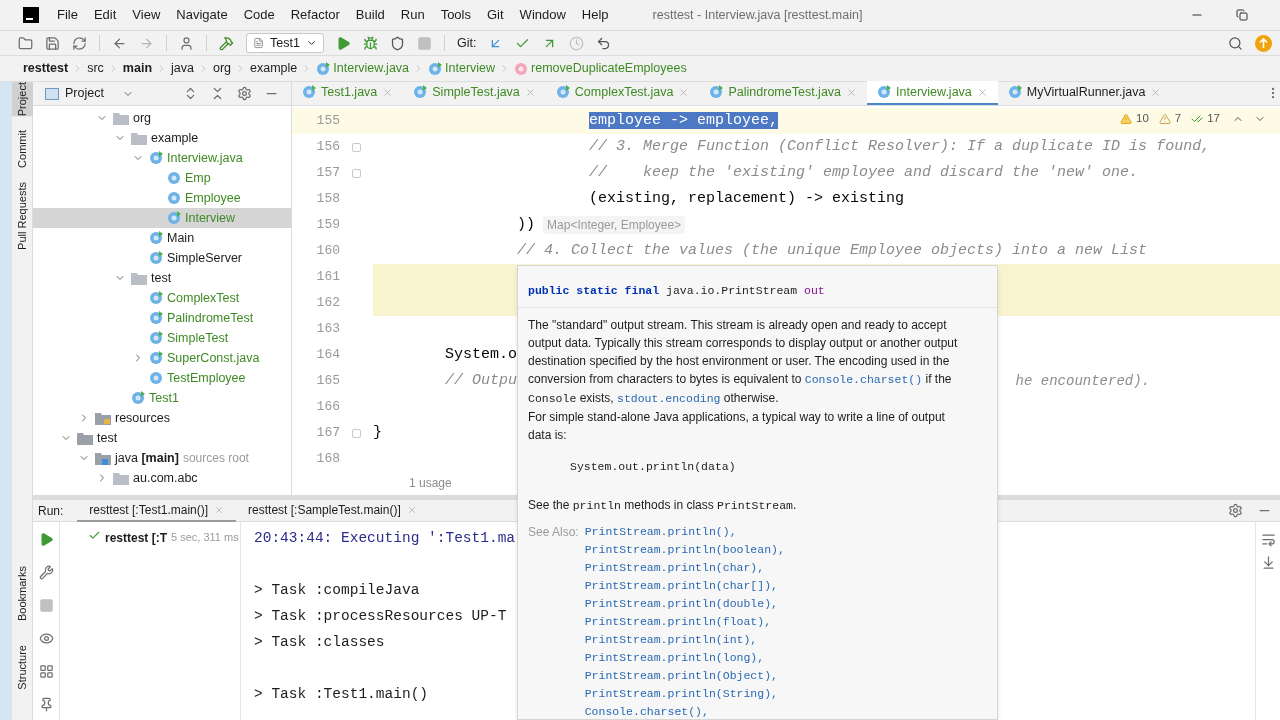 This screenshot has height=720, width=1280. Describe the element at coordinates (46, 671) in the screenshot. I see `layout-icon` at that location.